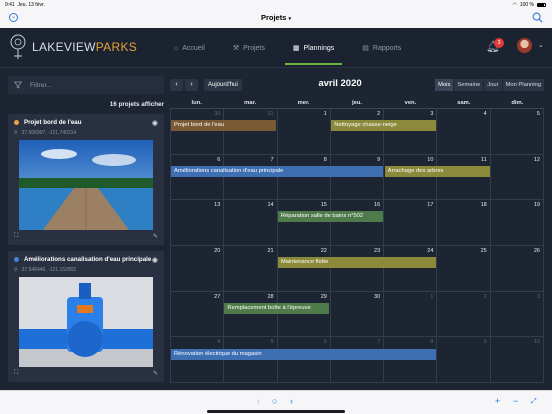 The image size is (552, 414). Describe the element at coordinates (291, 401) in the screenshot. I see `chevron-right-icon: ›` at that location.